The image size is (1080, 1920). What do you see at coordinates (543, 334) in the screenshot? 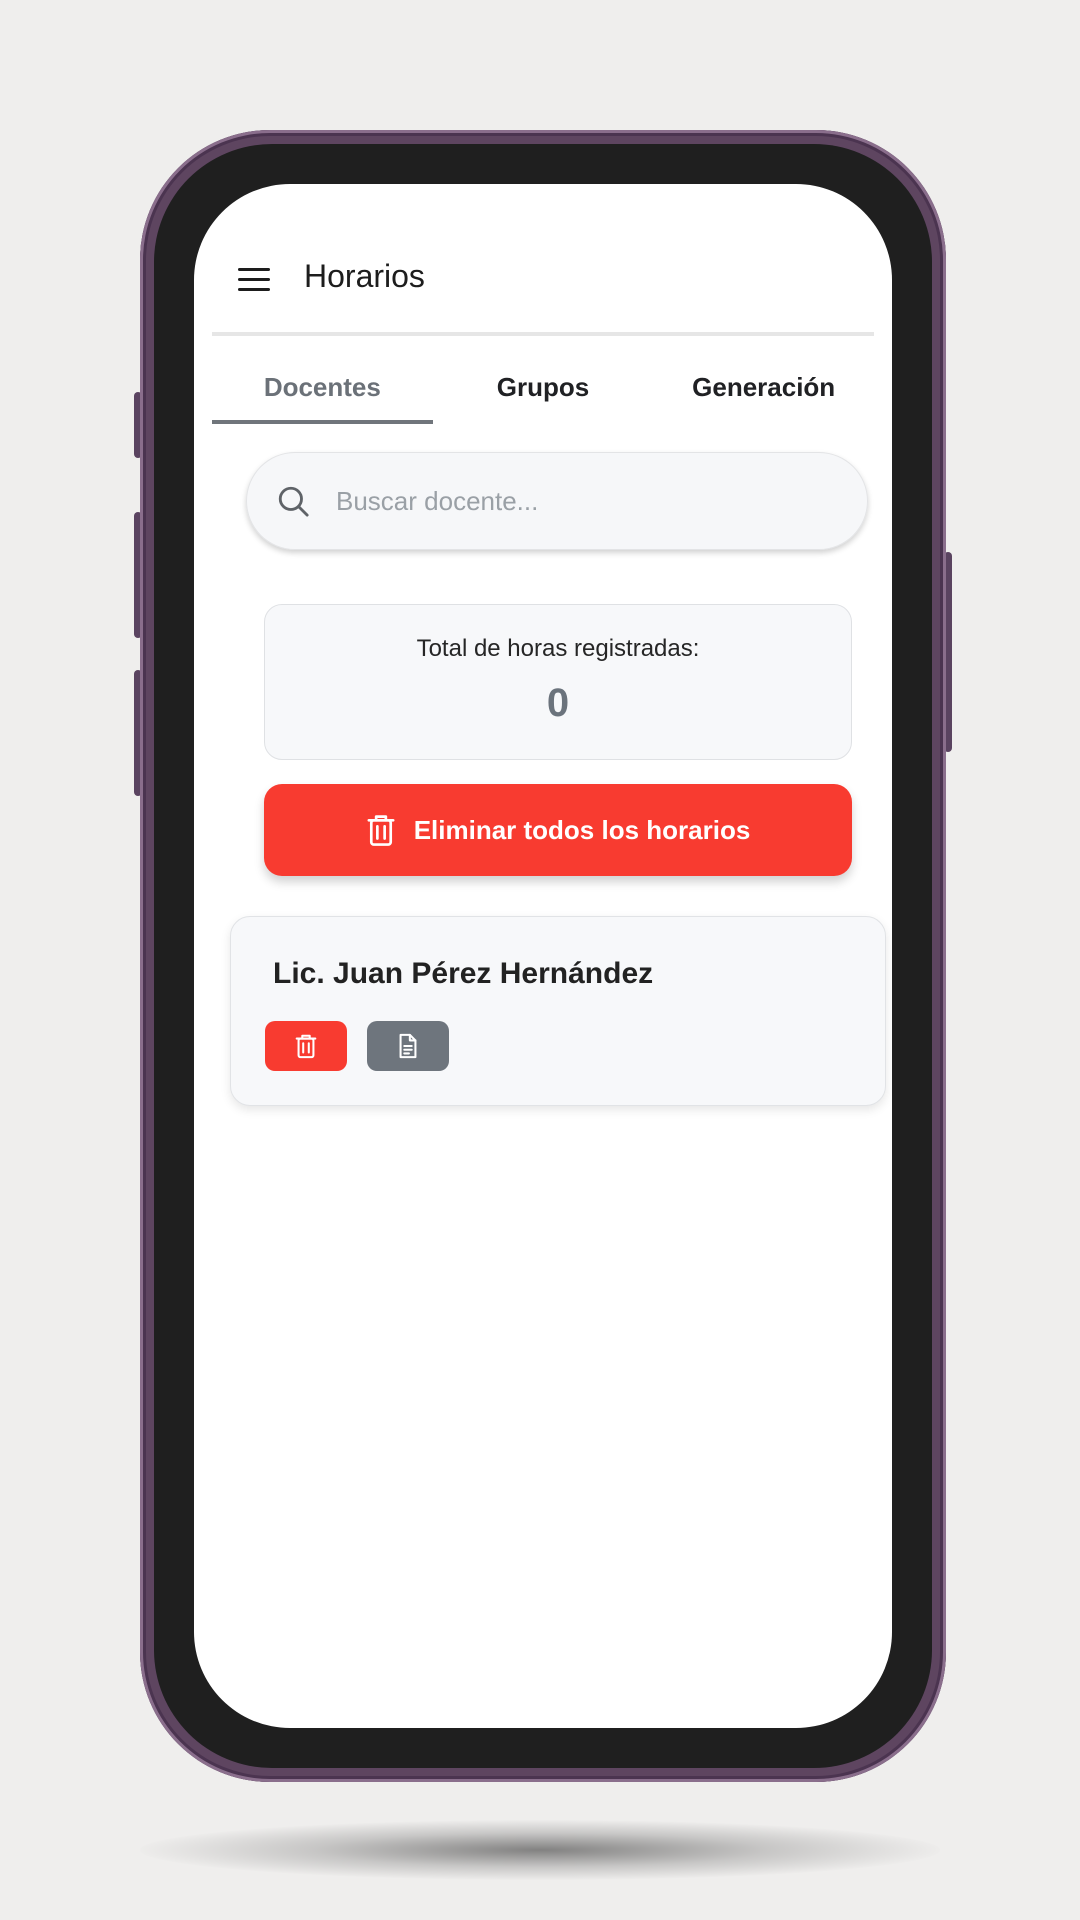
I see `app-bar-divider` at bounding box center [543, 334].